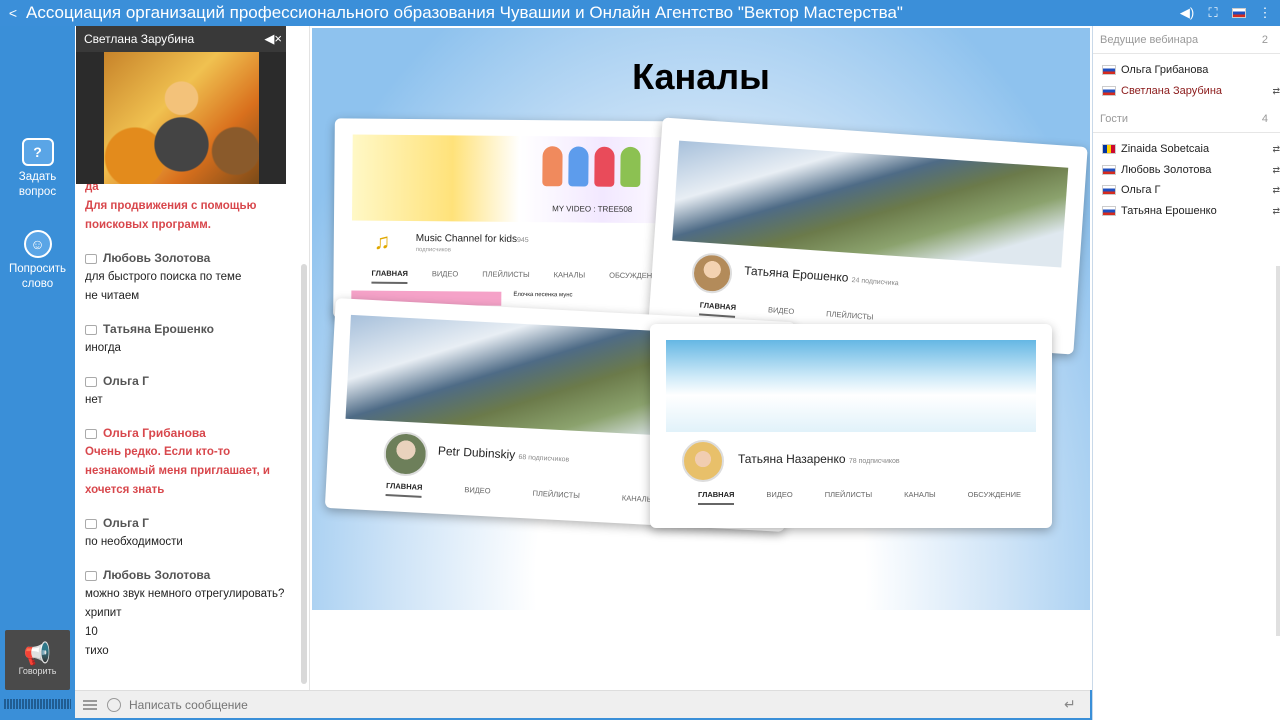 This screenshot has height=720, width=1280. I want to click on share-icon: <, so click(13, 13).